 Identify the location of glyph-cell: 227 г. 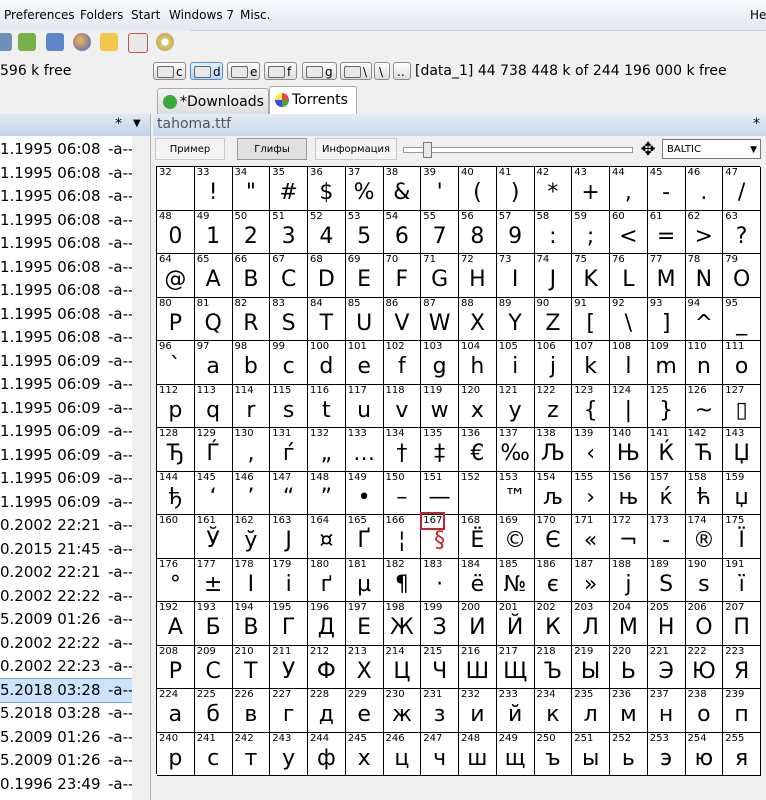
(289, 711).